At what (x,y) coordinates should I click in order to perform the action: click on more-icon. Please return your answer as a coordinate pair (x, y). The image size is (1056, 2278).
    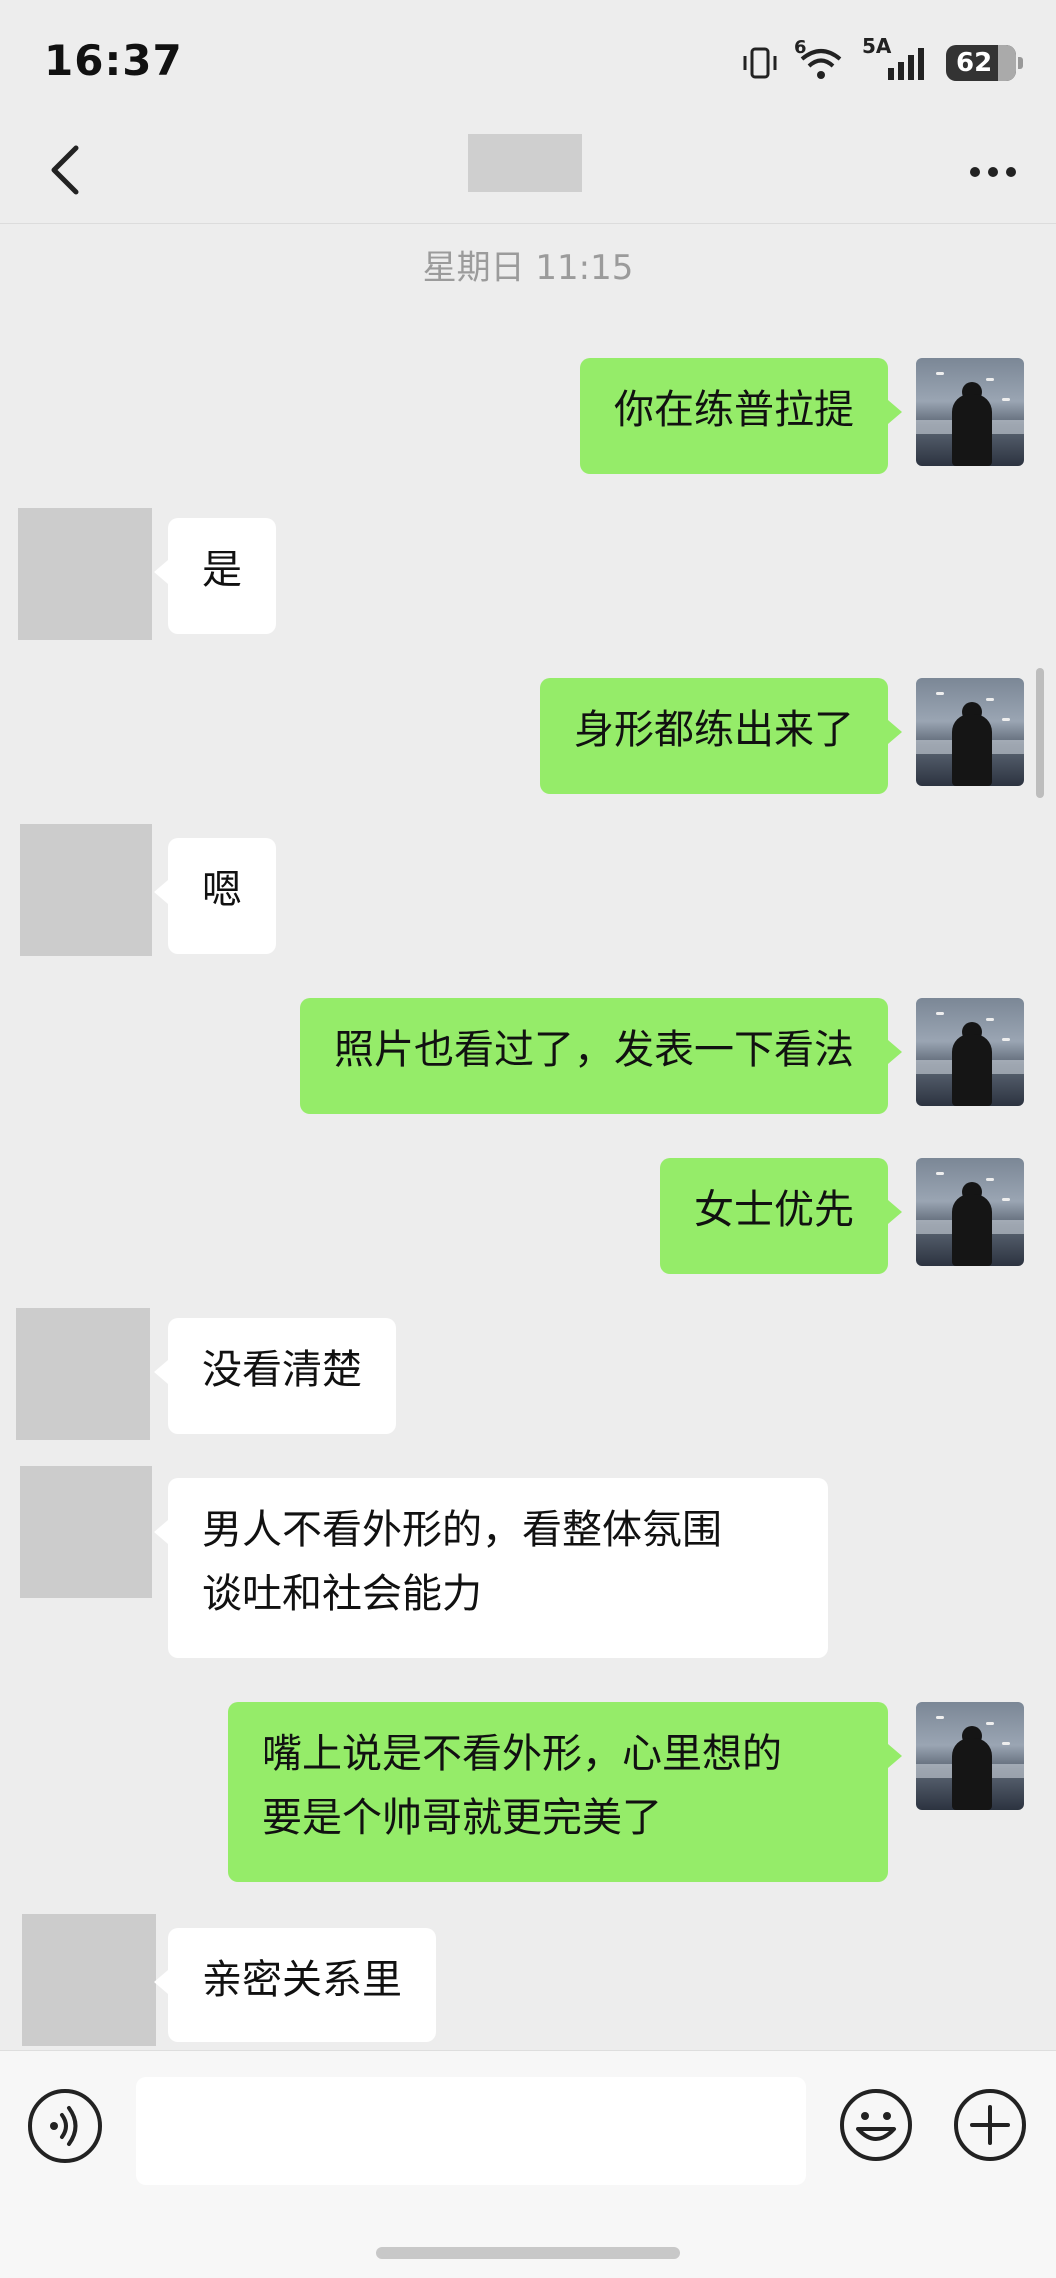
    Looking at the image, I should click on (993, 172).